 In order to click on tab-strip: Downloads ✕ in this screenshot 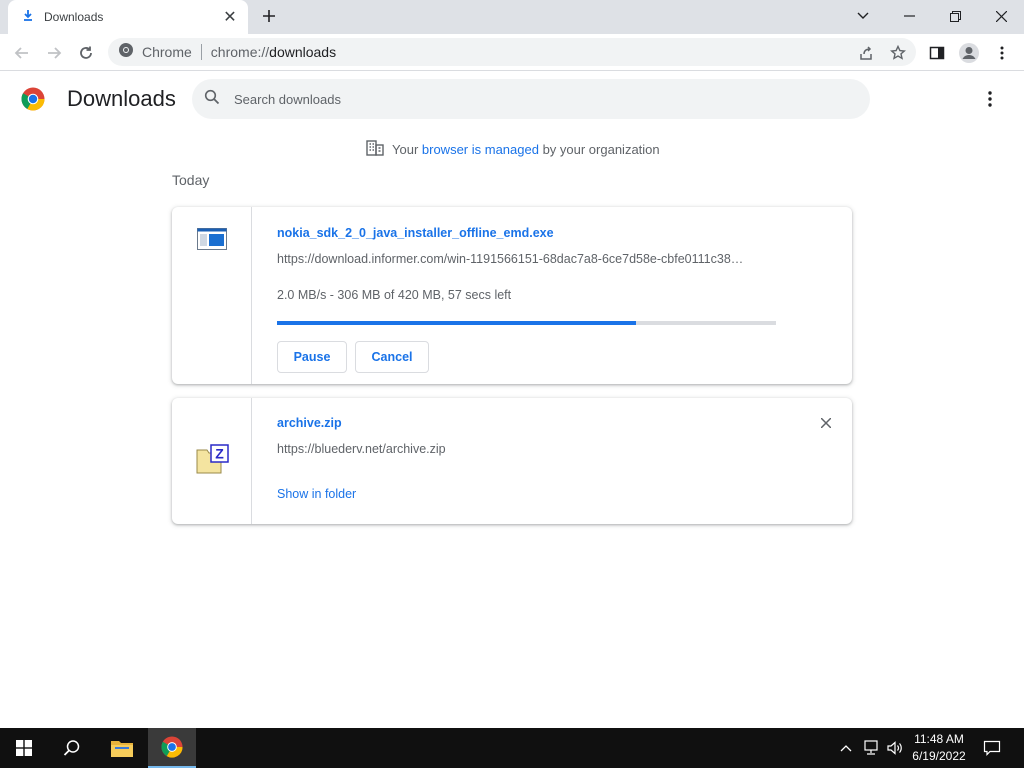, I will do `click(512, 17)`.